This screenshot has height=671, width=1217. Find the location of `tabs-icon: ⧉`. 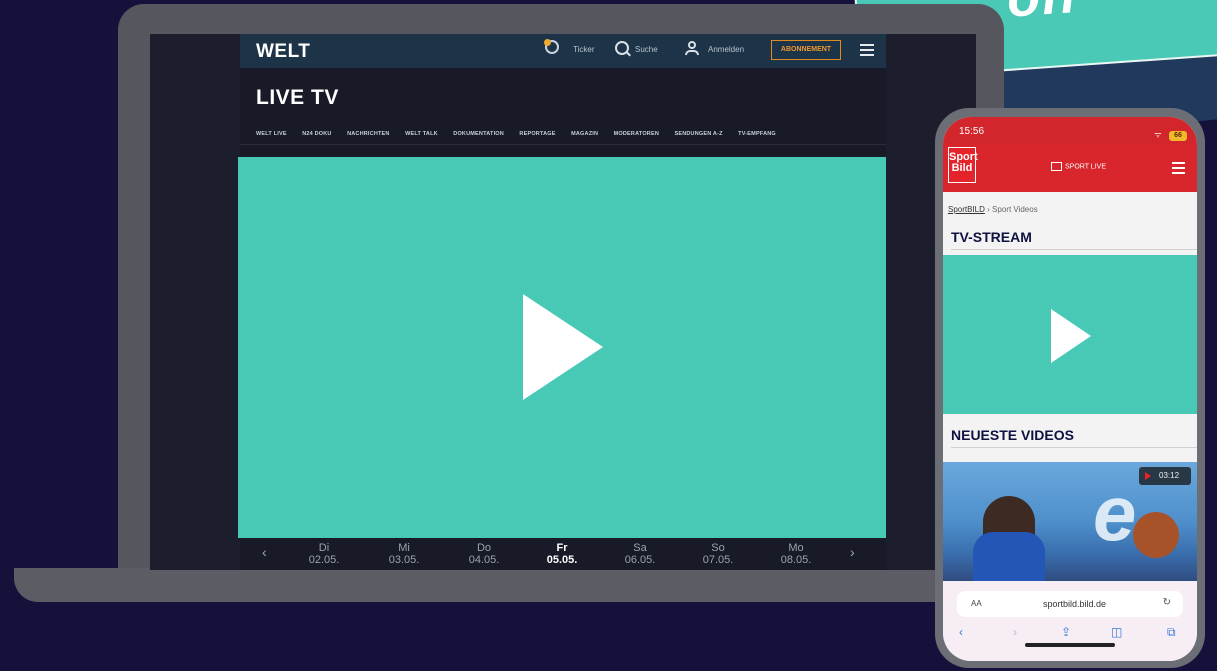

tabs-icon: ⧉ is located at coordinates (1171, 632).